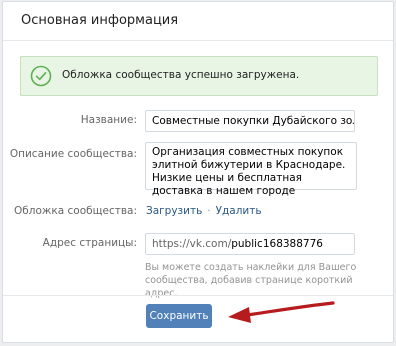 This screenshot has height=346, width=396. I want to click on footer-divider, so click(198, 295).